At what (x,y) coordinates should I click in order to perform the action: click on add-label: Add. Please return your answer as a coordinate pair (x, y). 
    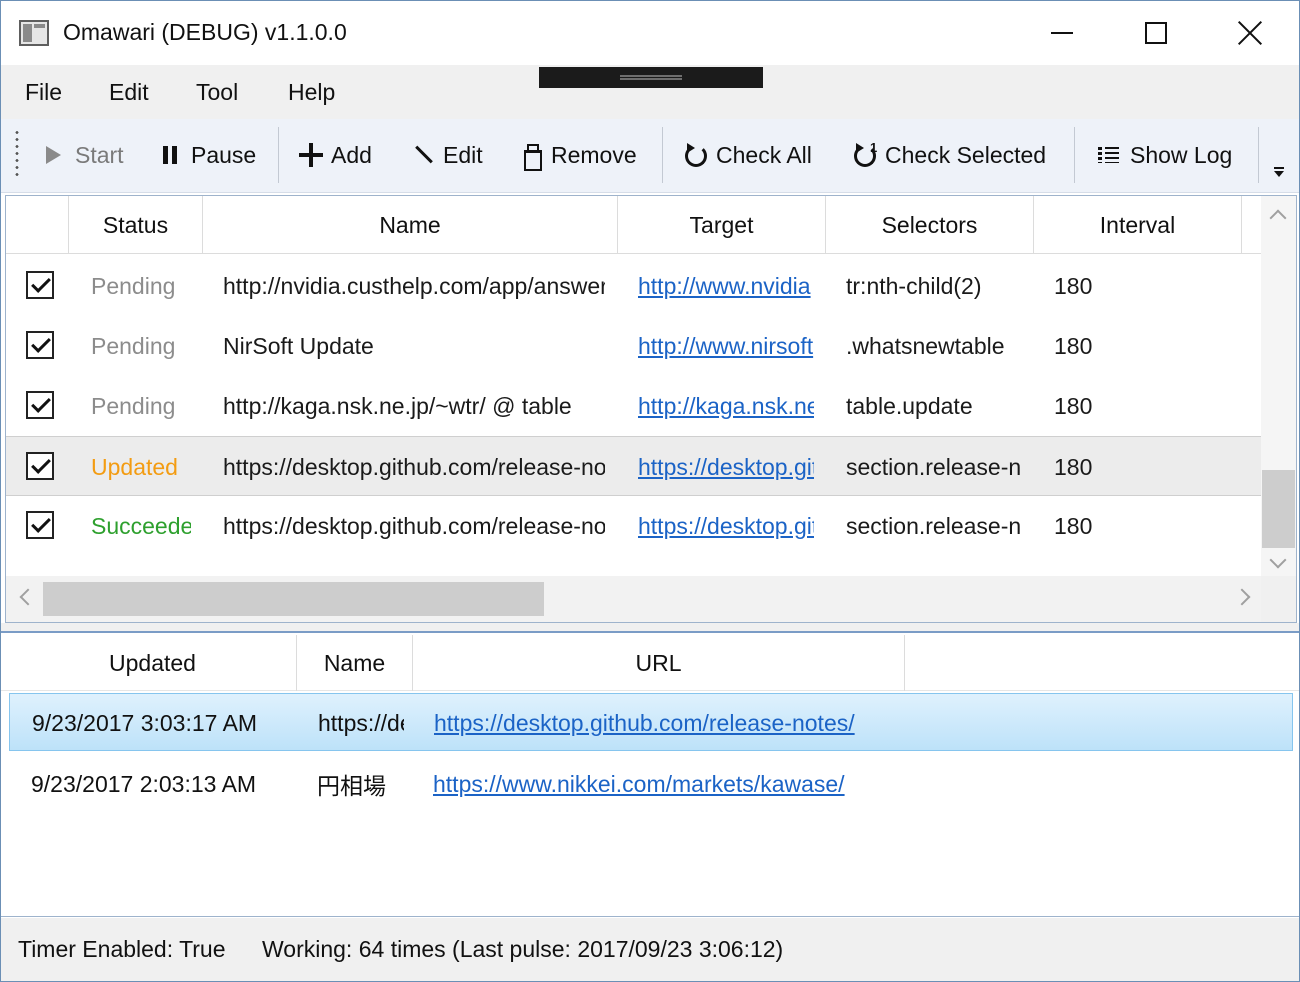
    Looking at the image, I should click on (351, 154).